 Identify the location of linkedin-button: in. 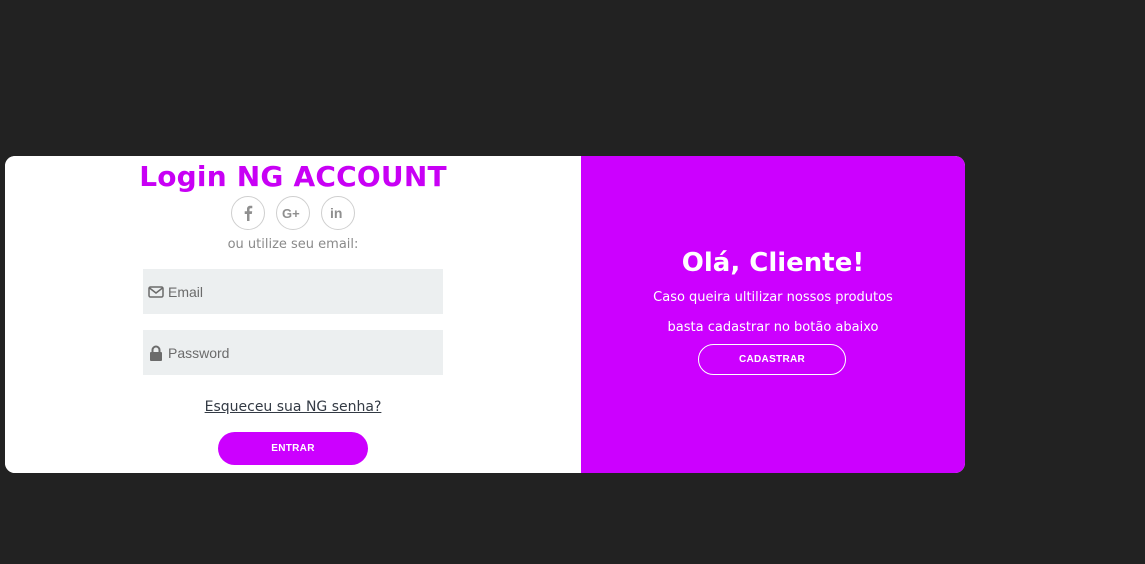
(338, 213).